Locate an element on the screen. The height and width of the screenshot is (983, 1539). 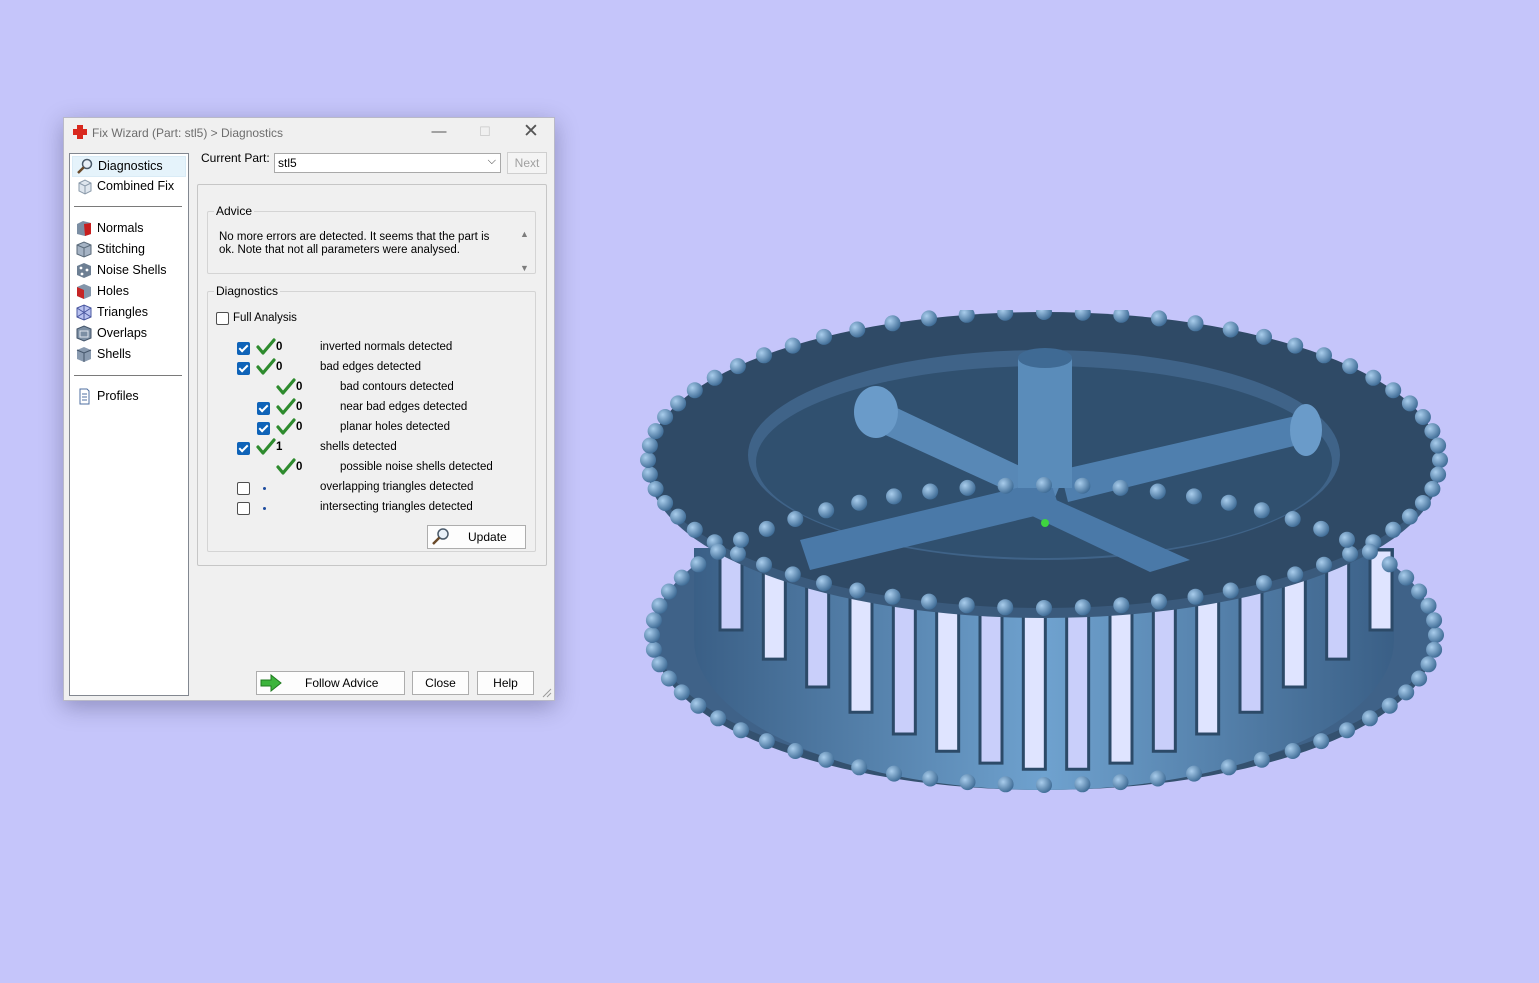
nav-item-overlaps: Overlaps is located at coordinates (128, 333).